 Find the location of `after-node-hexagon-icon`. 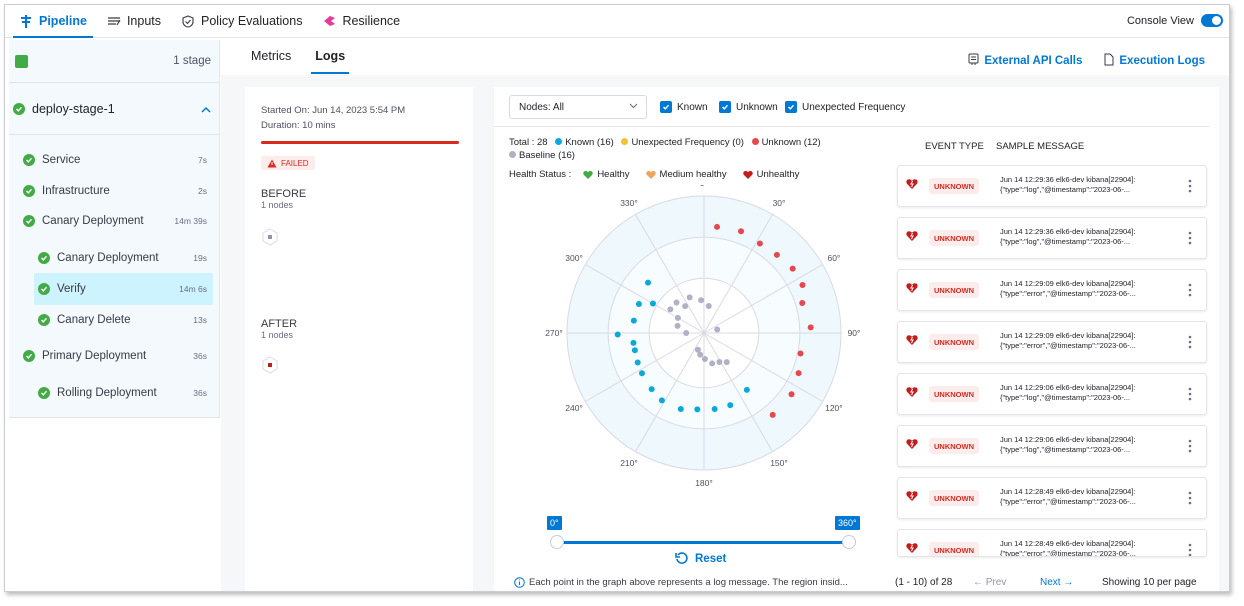

after-node-hexagon-icon is located at coordinates (270, 365).